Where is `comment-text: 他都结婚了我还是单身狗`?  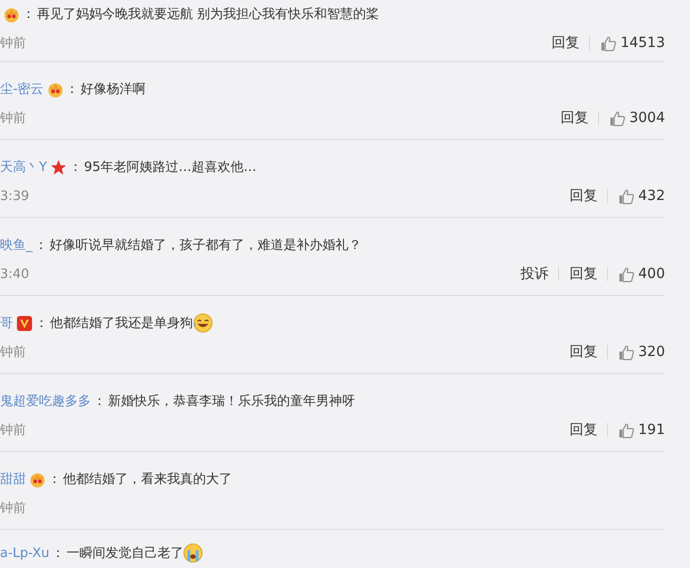
comment-text: 他都结婚了我还是单身狗 is located at coordinates (121, 323).